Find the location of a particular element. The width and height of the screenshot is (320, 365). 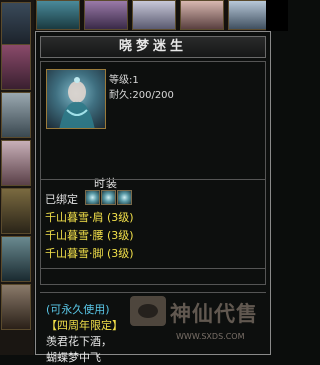

item-portrait-icon is located at coordinates (76, 99).